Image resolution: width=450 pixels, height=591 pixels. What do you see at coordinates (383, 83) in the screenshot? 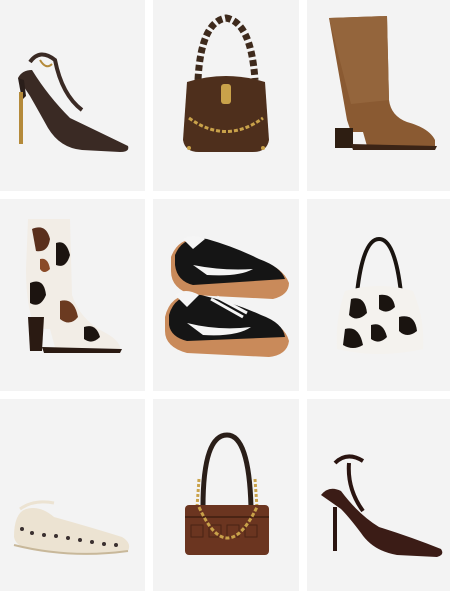
I see `suede-knee-boot-icon` at bounding box center [383, 83].